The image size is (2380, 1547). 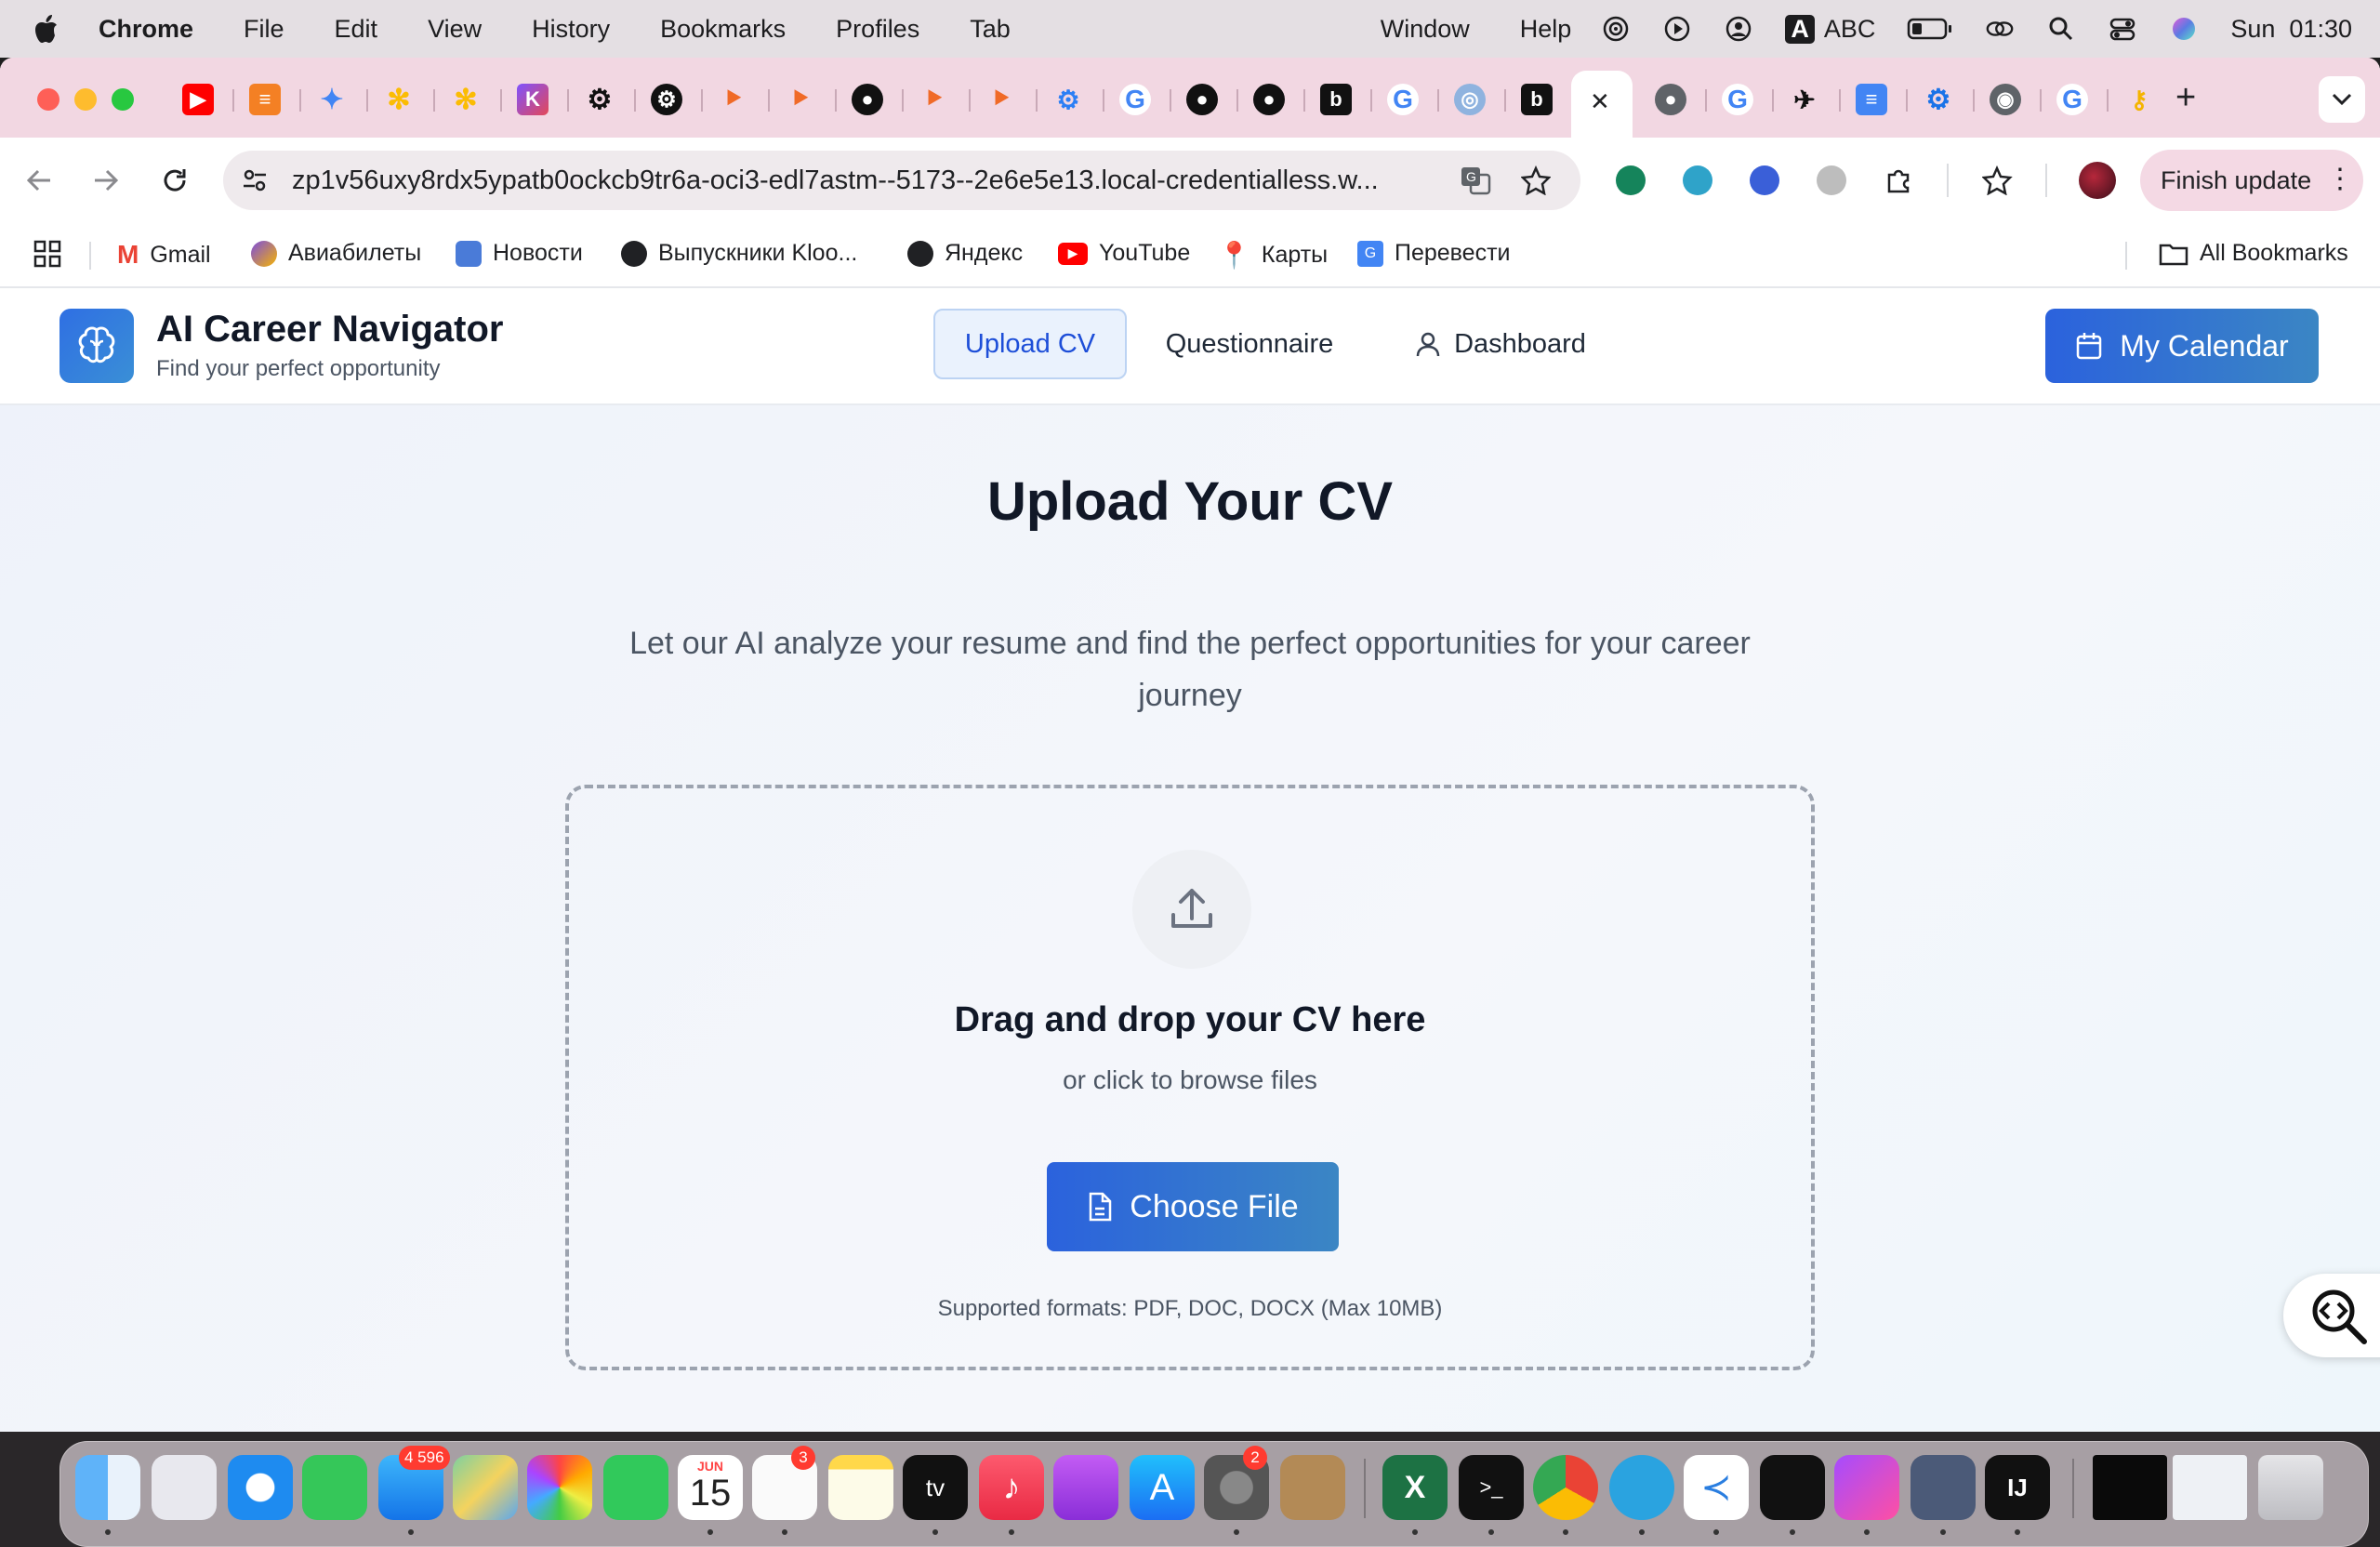 I want to click on apple-logo-icon, so click(x=47, y=29).